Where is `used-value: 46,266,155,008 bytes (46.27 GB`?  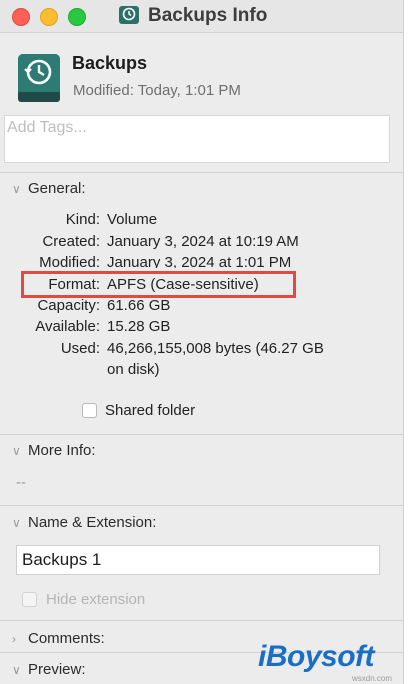
used-value: 46,266,155,008 bytes (46.27 GB is located at coordinates (215, 348).